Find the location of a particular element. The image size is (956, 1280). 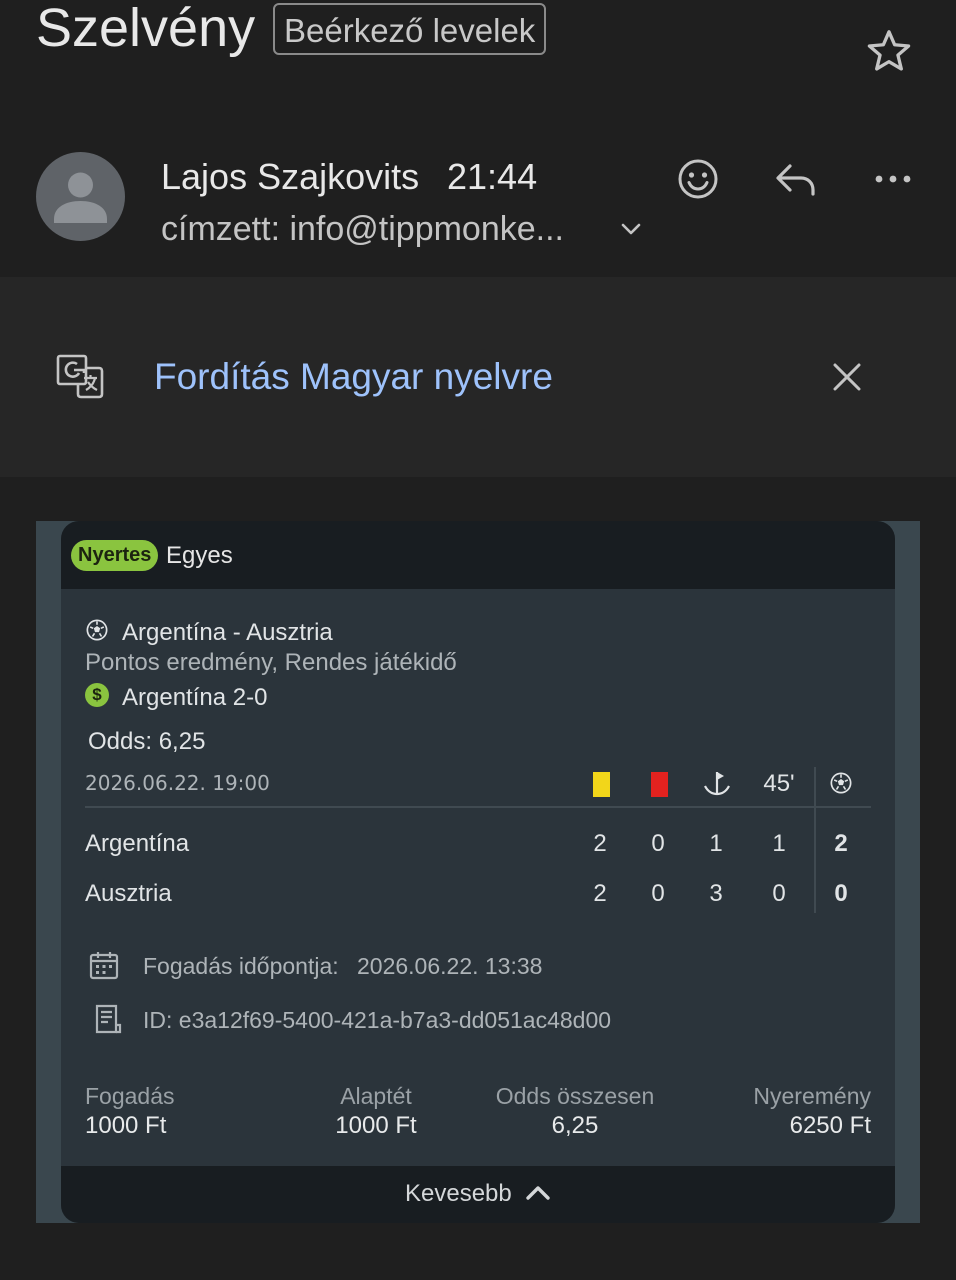

goal-count: 0 is located at coordinates (841, 893).